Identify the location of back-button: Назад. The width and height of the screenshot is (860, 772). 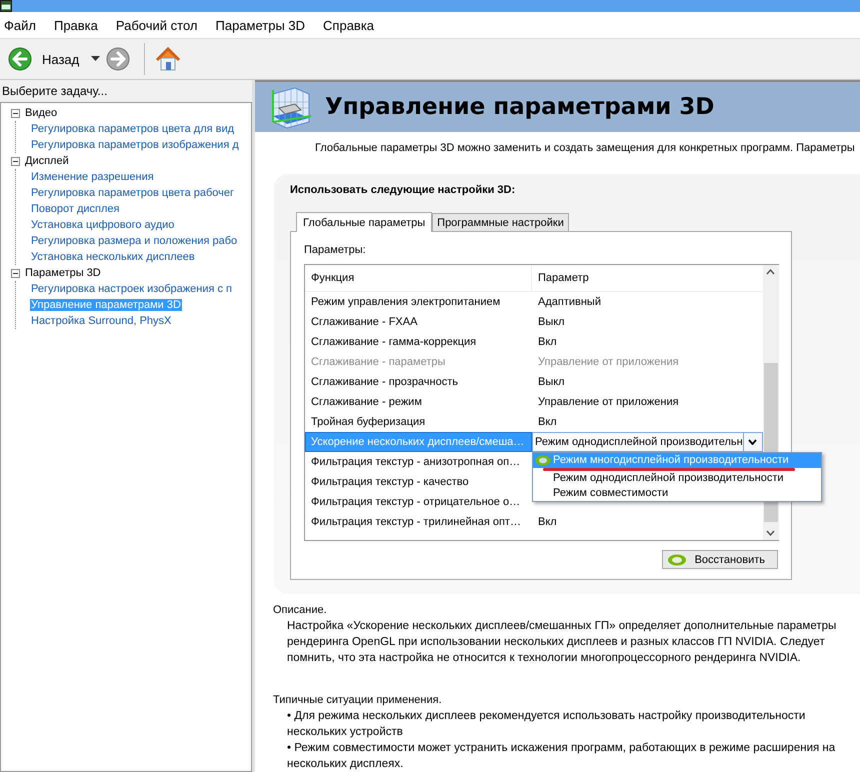
(44, 59).